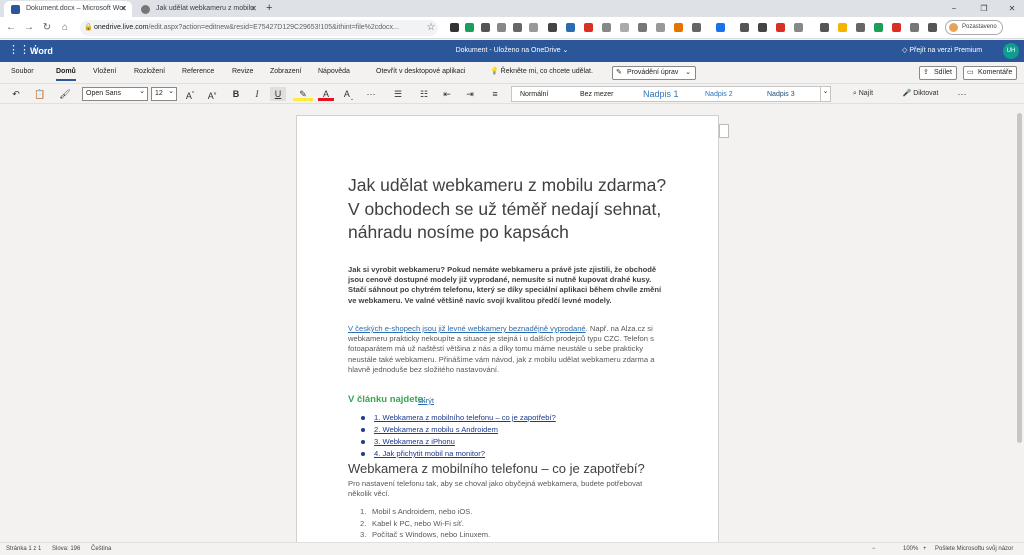 The width and height of the screenshot is (1024, 555). I want to click on font-color-icon: A, so click(326, 94).